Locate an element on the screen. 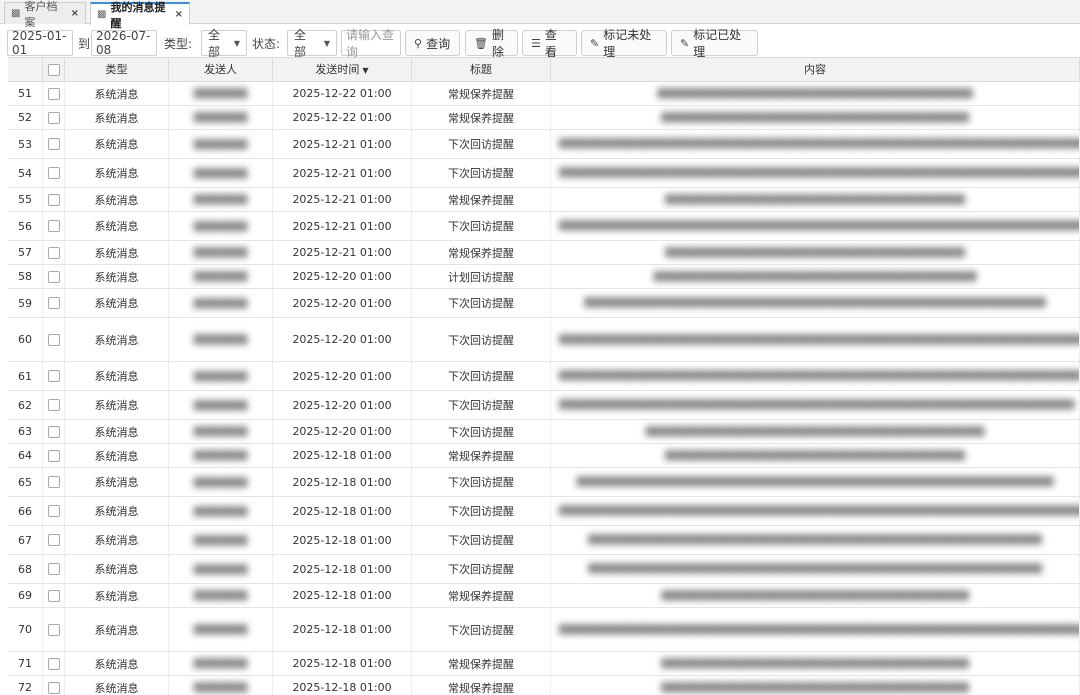  cell-title-text: 下次回访提醒 is located at coordinates (481, 540).